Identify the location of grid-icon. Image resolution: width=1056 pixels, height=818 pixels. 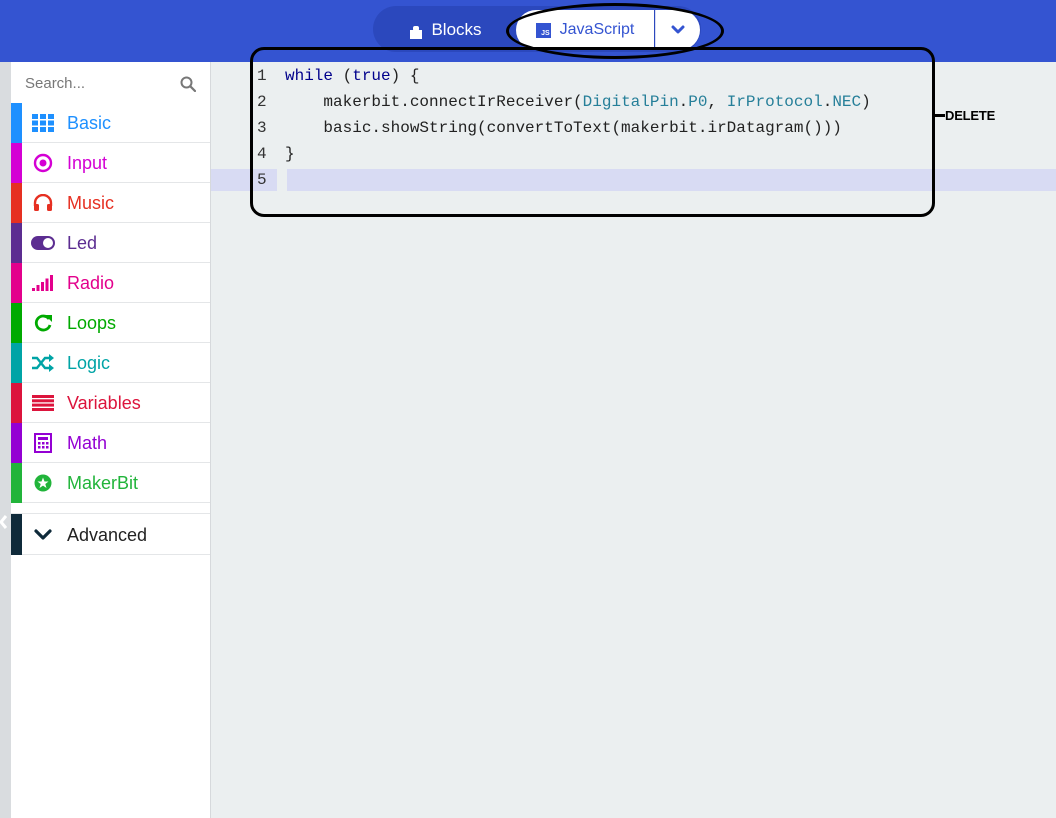
(43, 123).